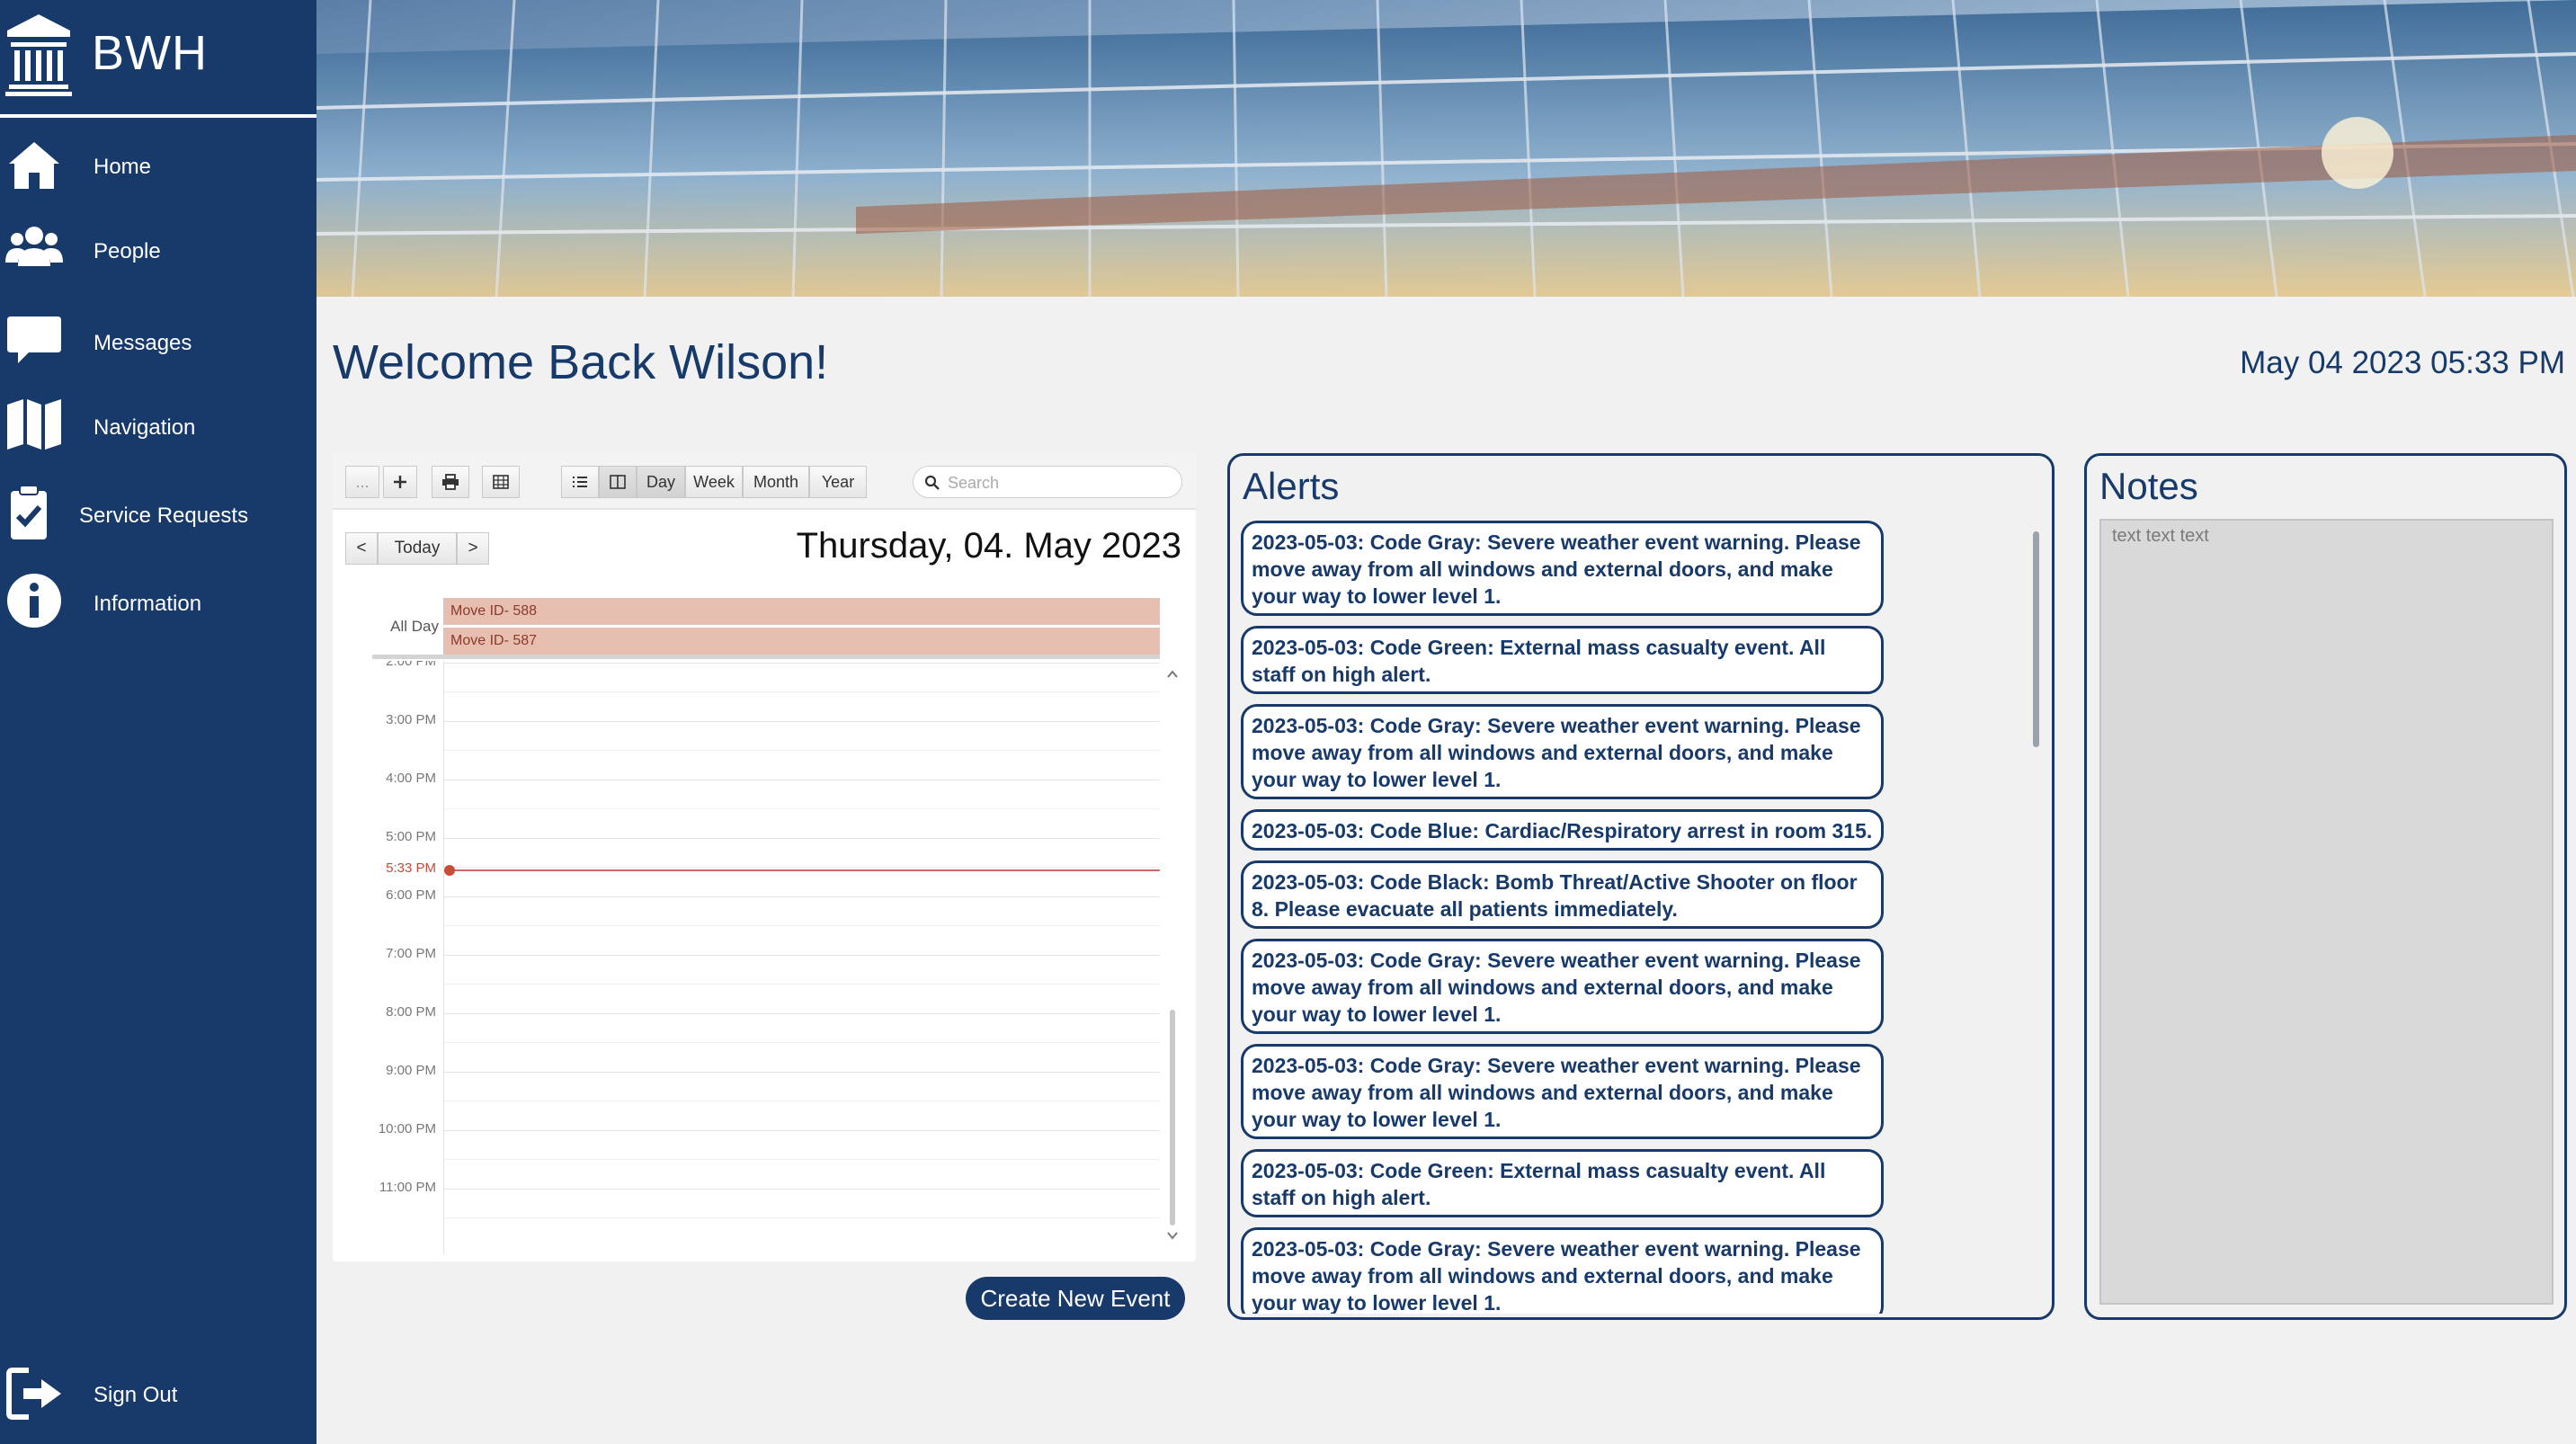 The image size is (2576, 1444). I want to click on prev-day-button: <, so click(362, 548).